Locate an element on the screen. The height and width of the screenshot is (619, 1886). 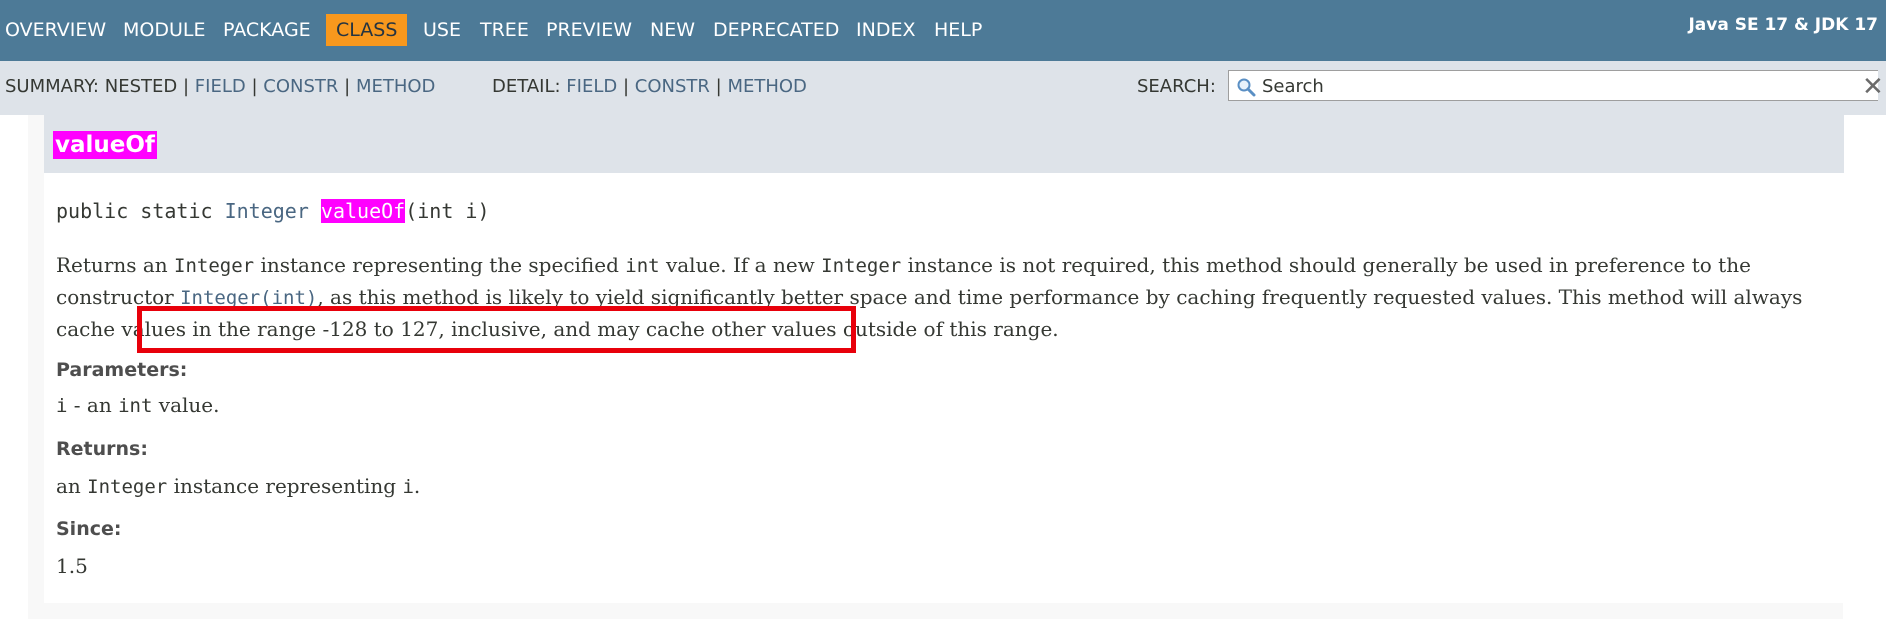
returns-code: Integer is located at coordinates (127, 487).